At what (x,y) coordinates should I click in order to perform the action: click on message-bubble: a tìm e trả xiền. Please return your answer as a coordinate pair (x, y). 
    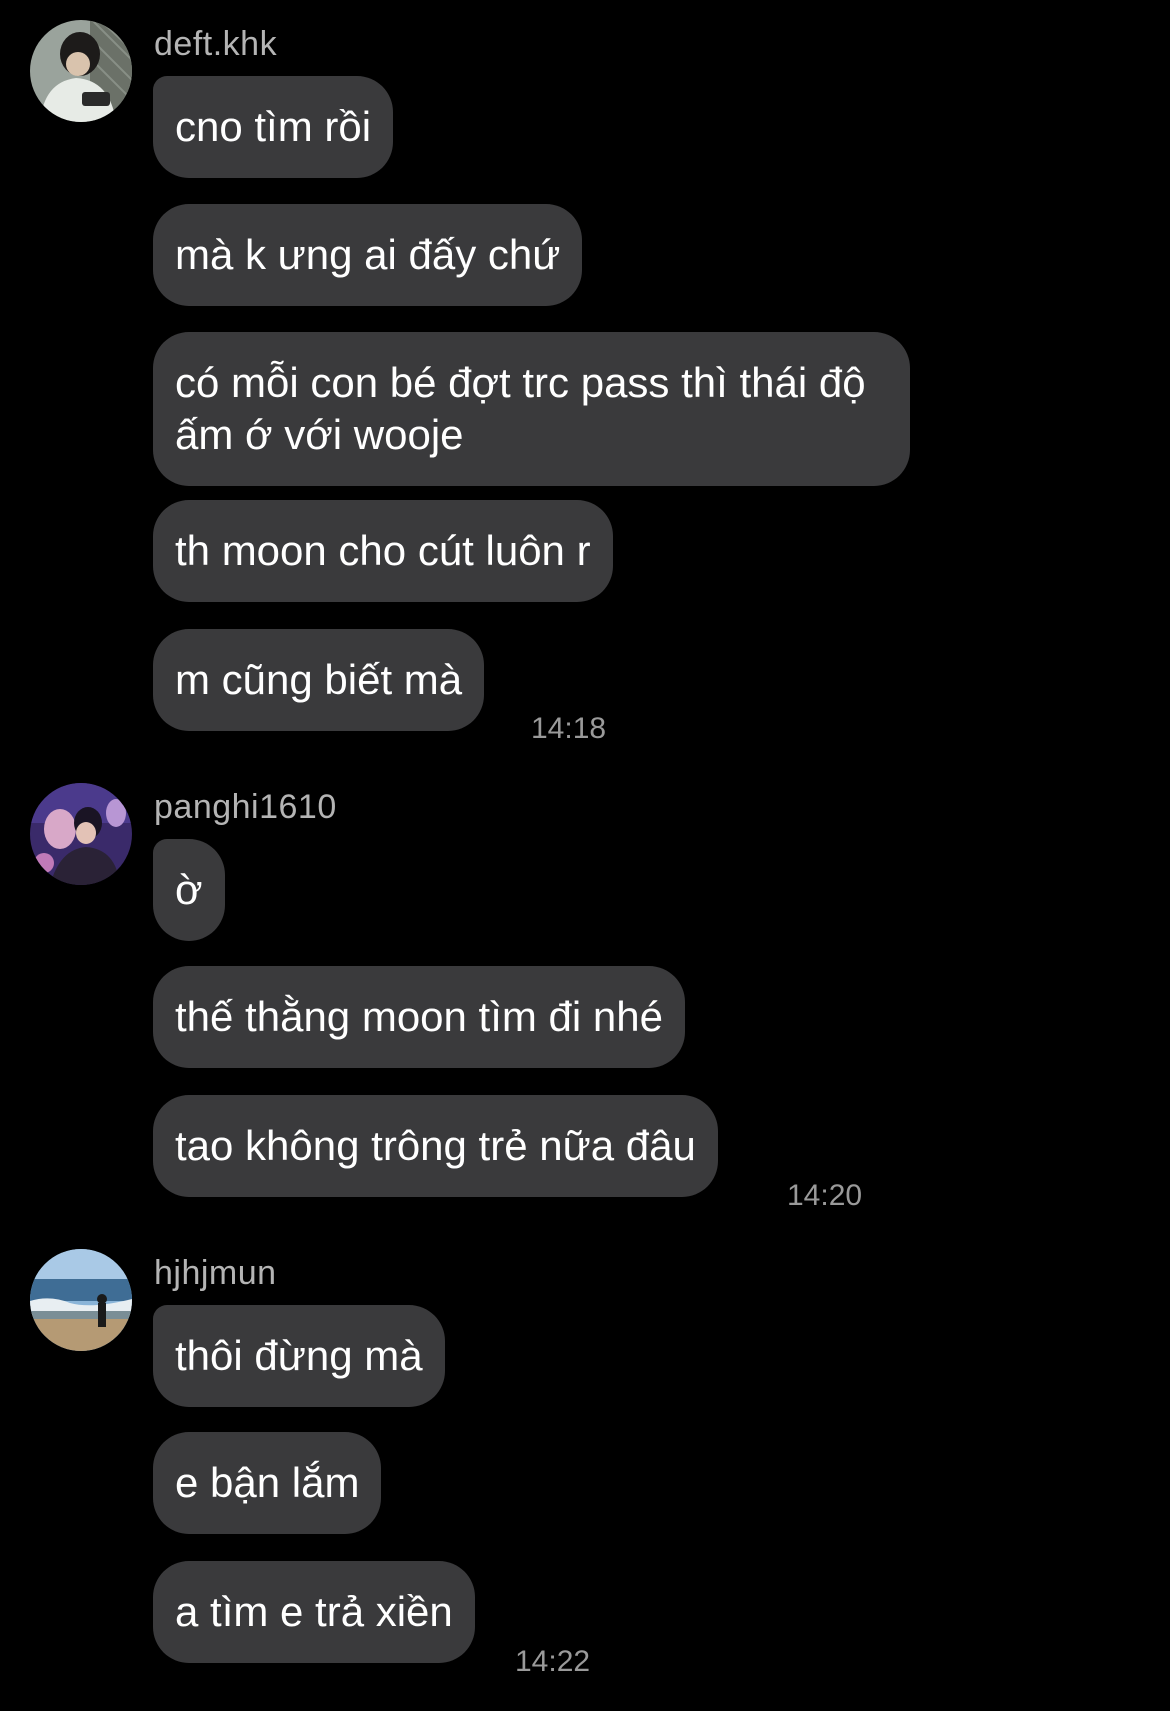
    Looking at the image, I should click on (314, 1612).